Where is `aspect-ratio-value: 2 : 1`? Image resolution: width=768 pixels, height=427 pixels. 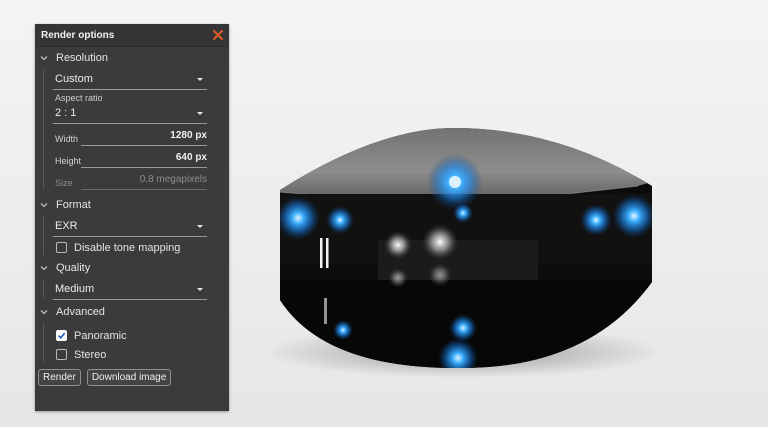 aspect-ratio-value: 2 : 1 is located at coordinates (66, 113).